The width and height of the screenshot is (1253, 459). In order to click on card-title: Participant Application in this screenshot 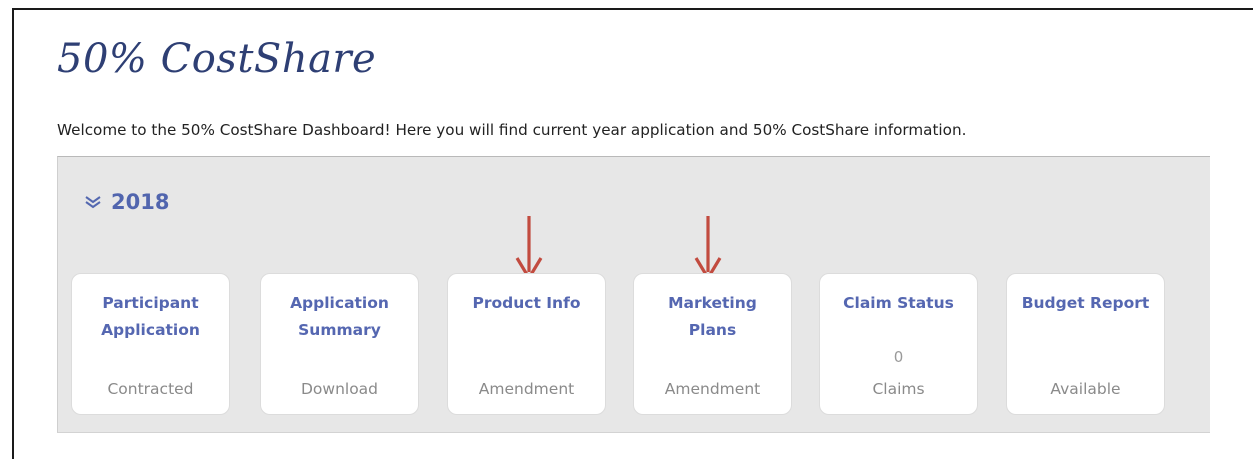, I will do `click(150, 317)`.